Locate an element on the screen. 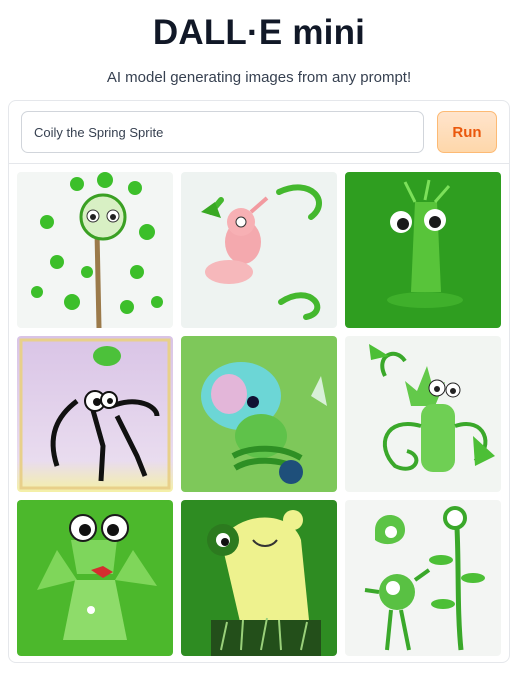 This screenshot has height=685, width=518. prompt-row: Run is located at coordinates (259, 132).